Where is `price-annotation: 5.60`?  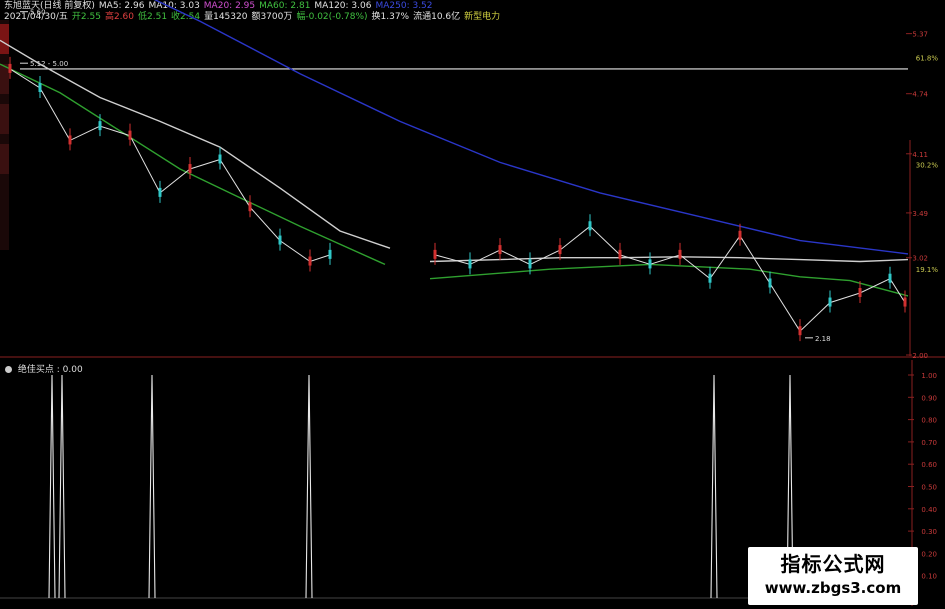 price-annotation: 5.60 is located at coordinates (38, 13).